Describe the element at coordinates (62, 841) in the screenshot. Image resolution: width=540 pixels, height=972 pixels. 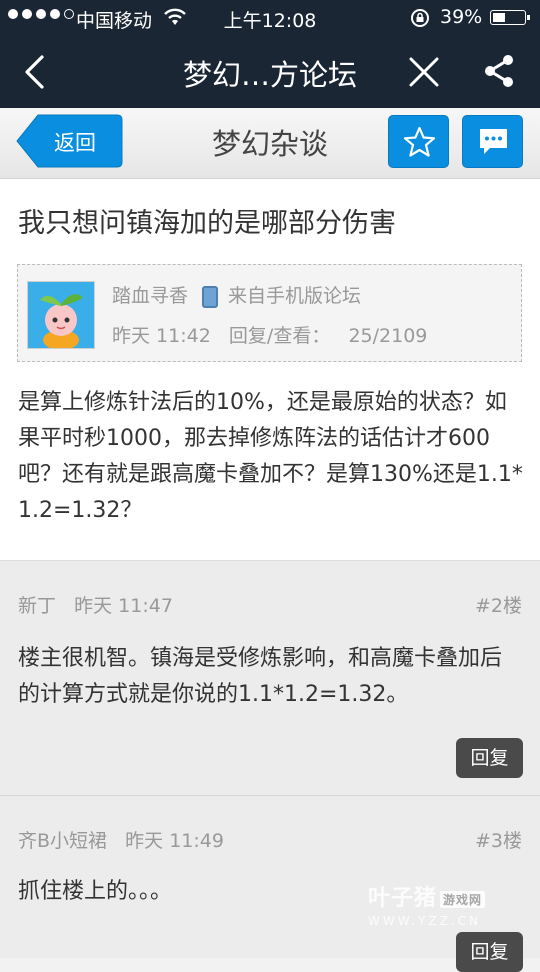
I see `reply-author: 齐B小短裙` at that location.